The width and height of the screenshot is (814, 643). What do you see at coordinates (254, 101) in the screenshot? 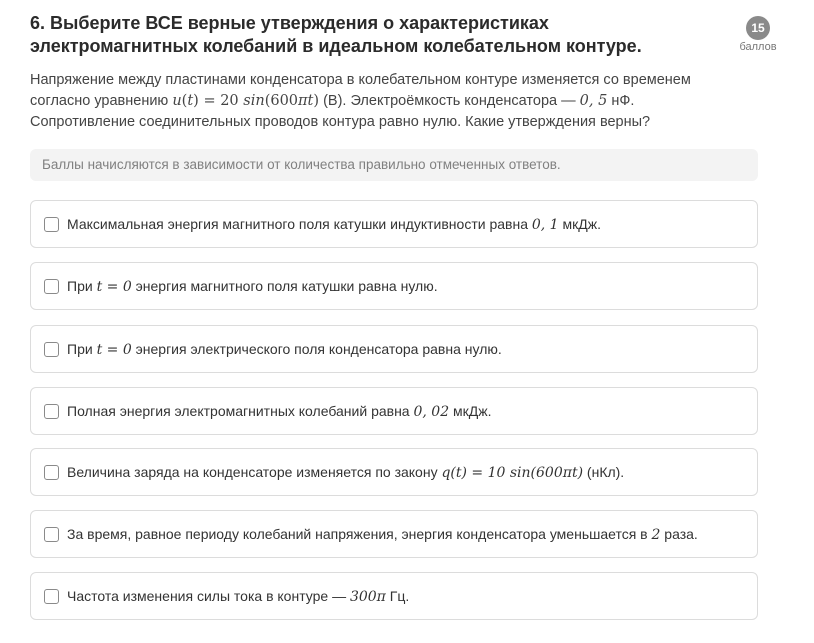
I see `eq-sin: sin` at bounding box center [254, 101].